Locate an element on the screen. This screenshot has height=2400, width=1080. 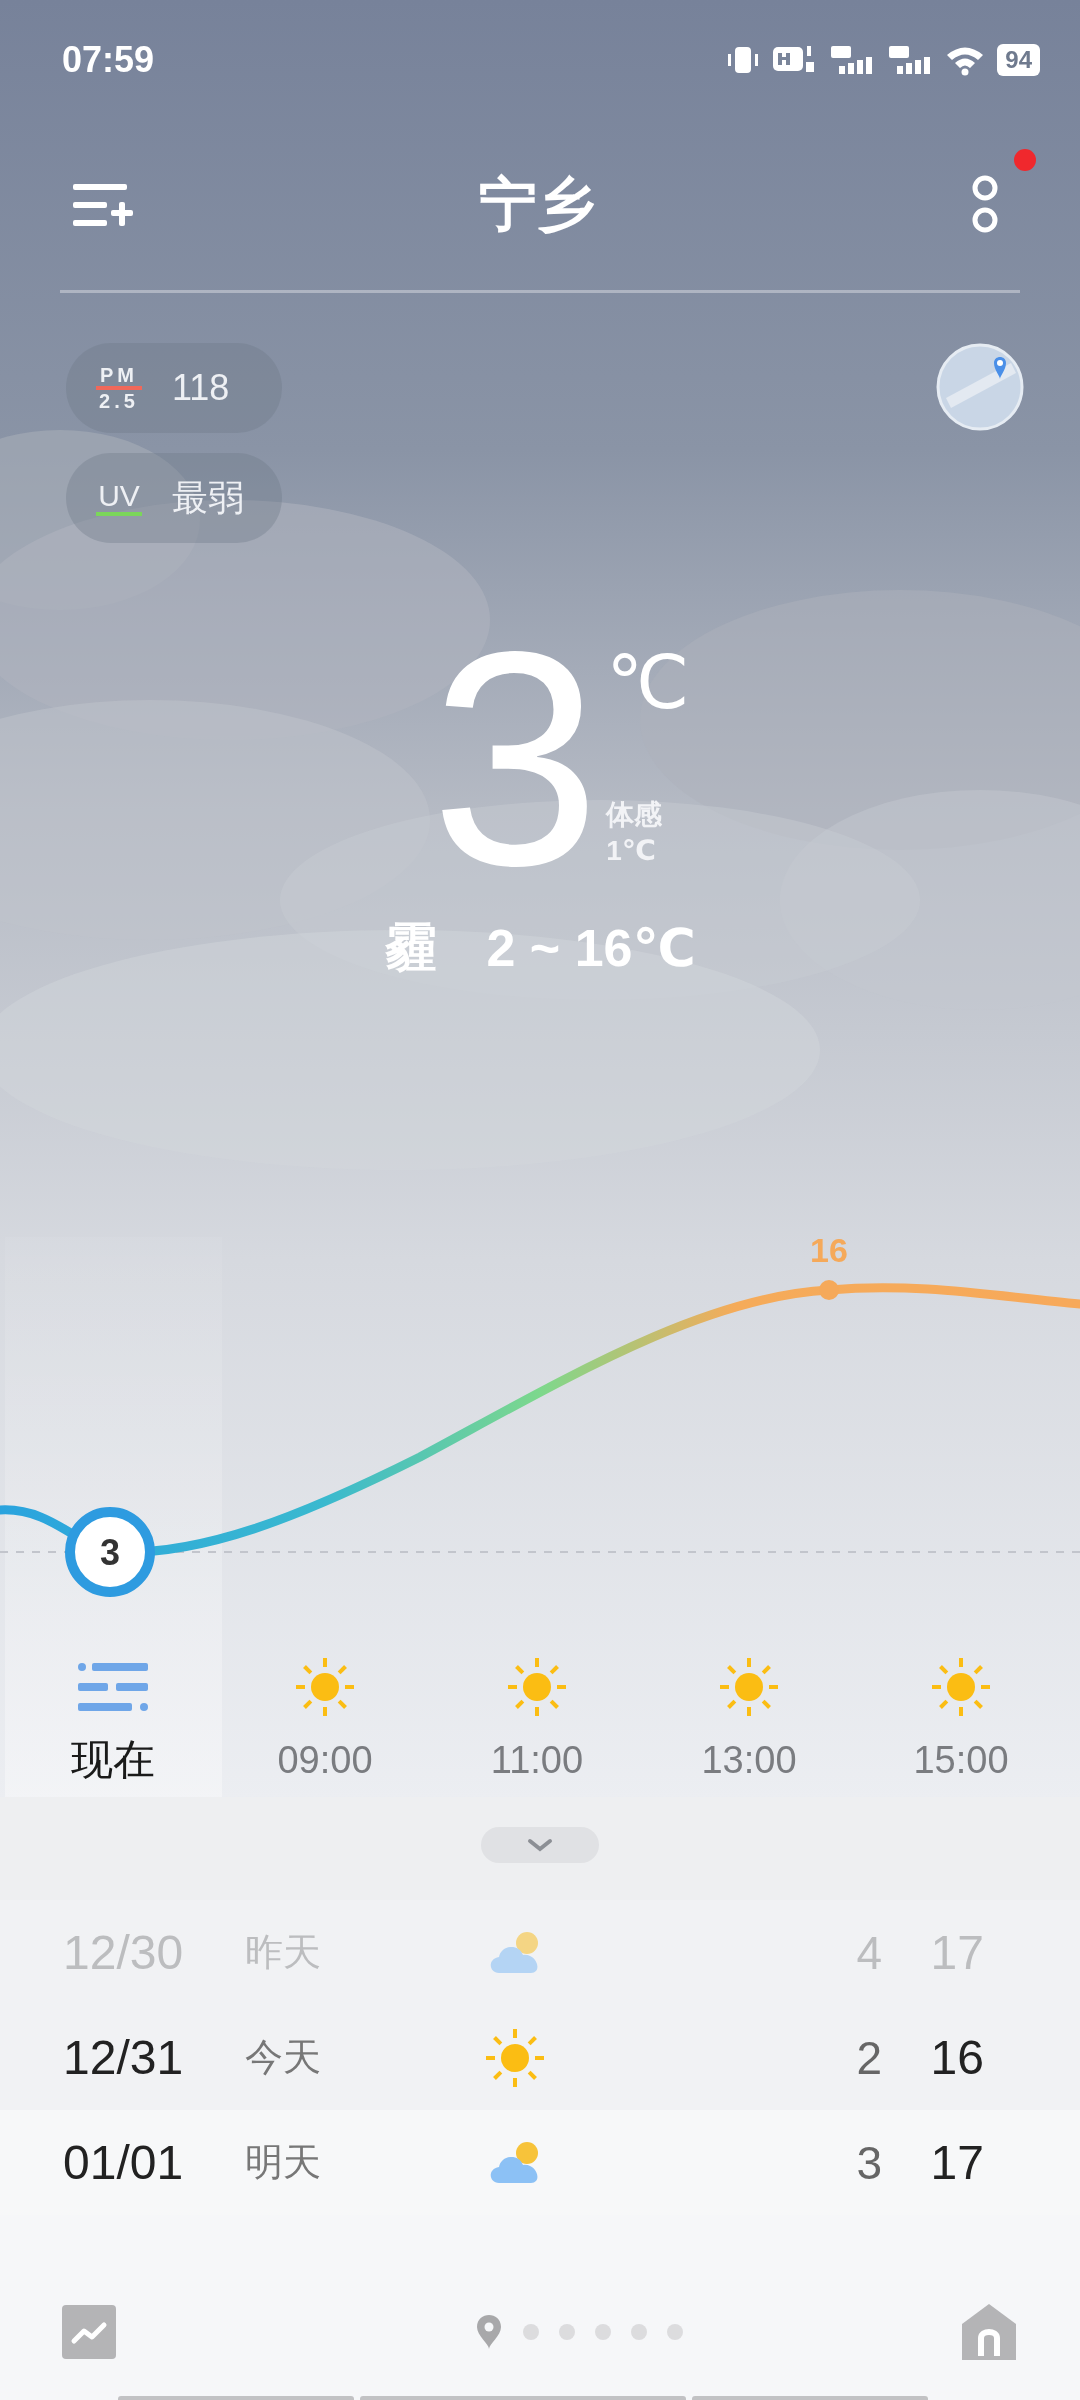
day-name: 今天 is located at coordinates (283, 2057).